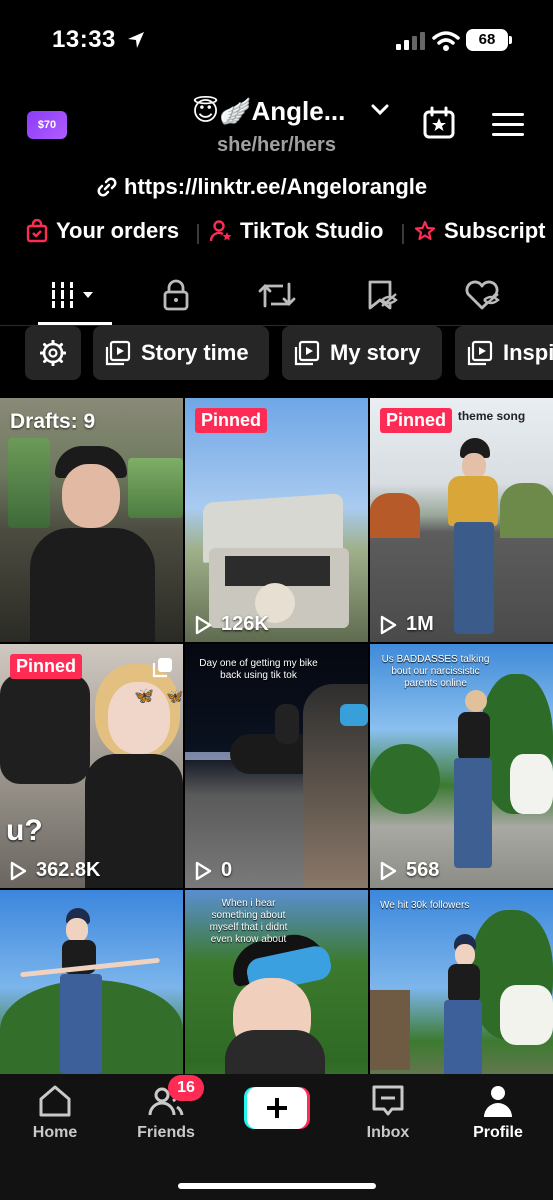  Describe the element at coordinates (91, 766) in the screenshot. I see `video-tile: 🦋 🦋 u? Pinned 362.8K` at that location.